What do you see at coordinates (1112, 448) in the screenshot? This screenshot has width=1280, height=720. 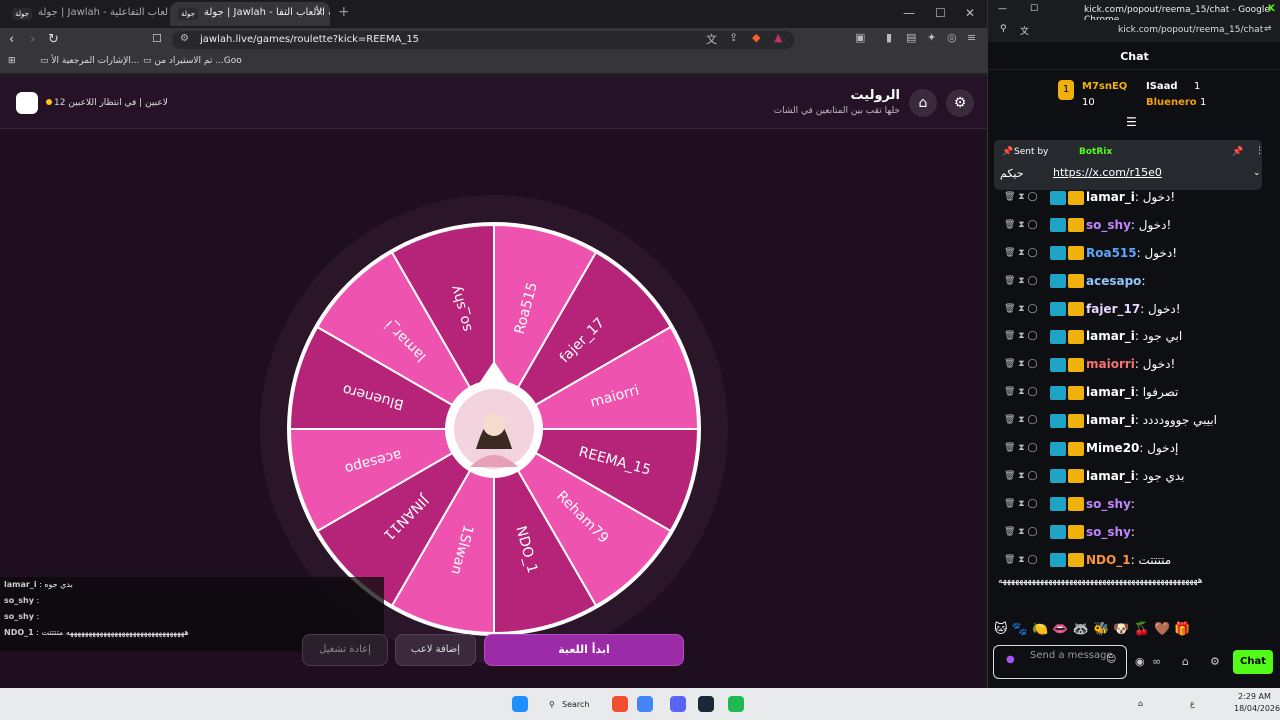 I see `chat-username: Mime20` at bounding box center [1112, 448].